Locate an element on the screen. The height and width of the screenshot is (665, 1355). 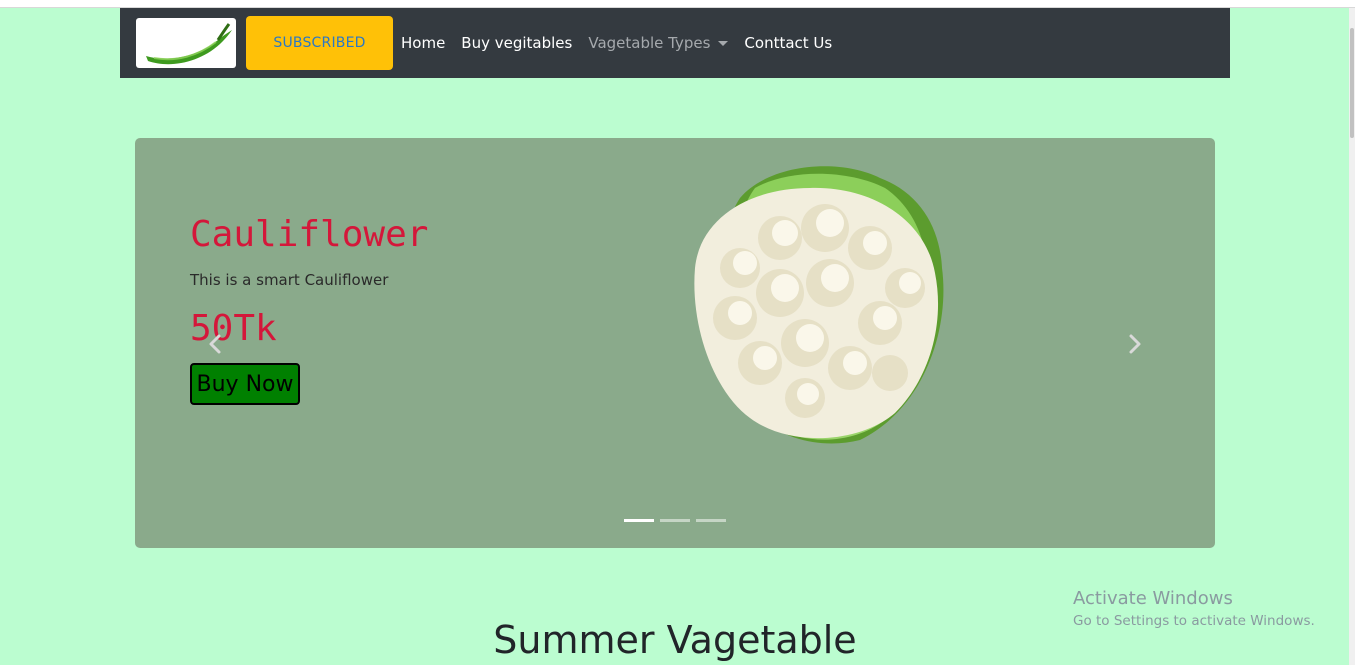
scrollbar-thumb is located at coordinates (1352, 83).